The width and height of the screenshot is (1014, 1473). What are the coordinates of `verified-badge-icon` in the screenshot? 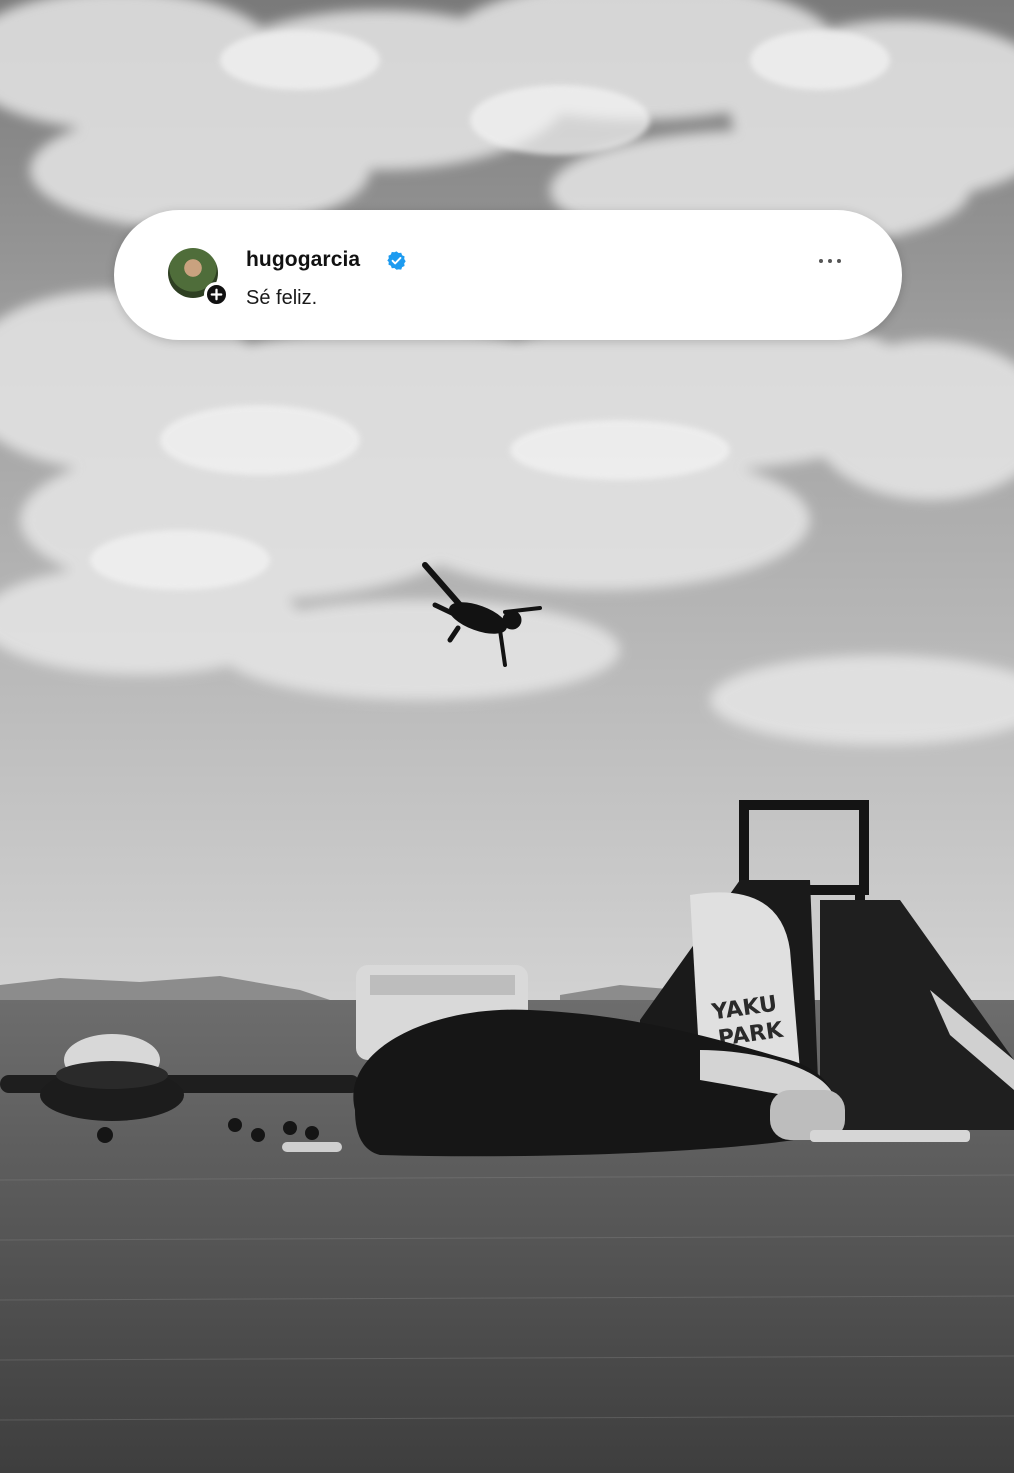 It's located at (396, 260).